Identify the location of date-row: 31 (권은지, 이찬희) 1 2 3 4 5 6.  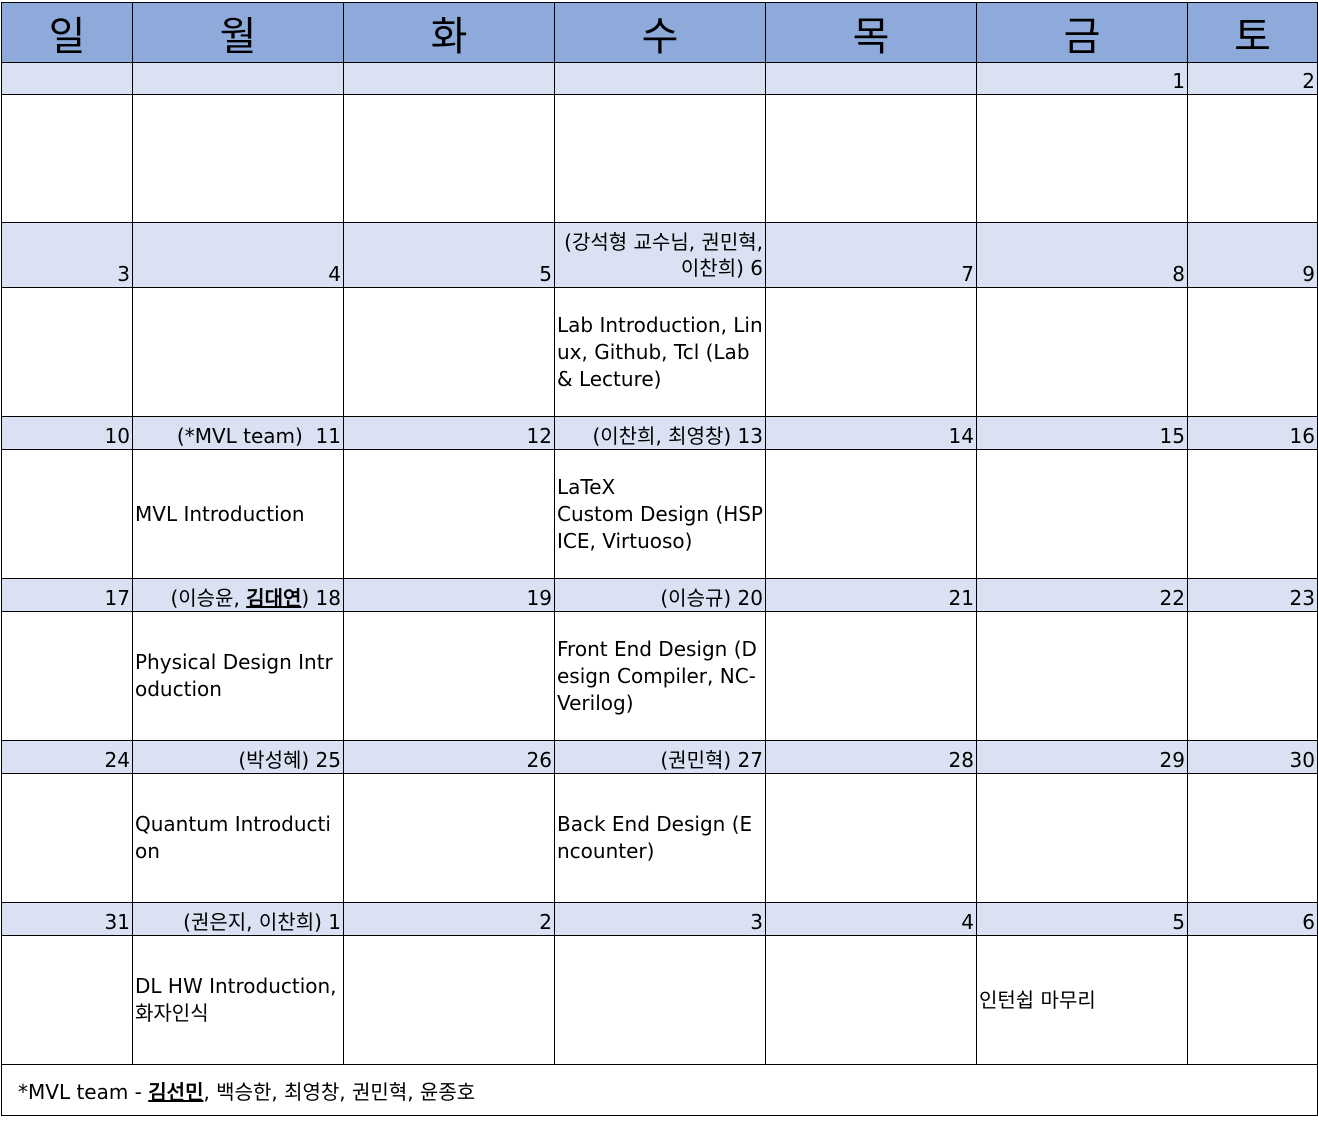
(659, 919).